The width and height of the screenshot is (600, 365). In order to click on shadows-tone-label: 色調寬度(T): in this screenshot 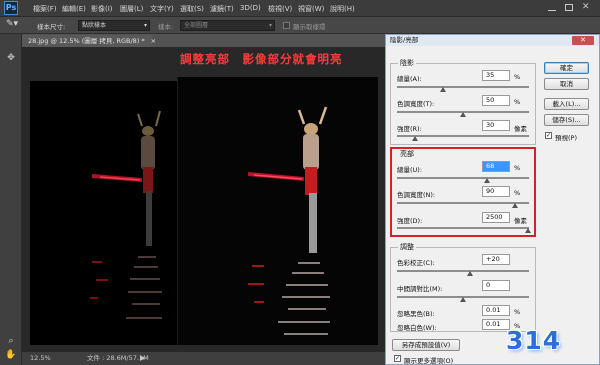, I will do `click(416, 104)`.